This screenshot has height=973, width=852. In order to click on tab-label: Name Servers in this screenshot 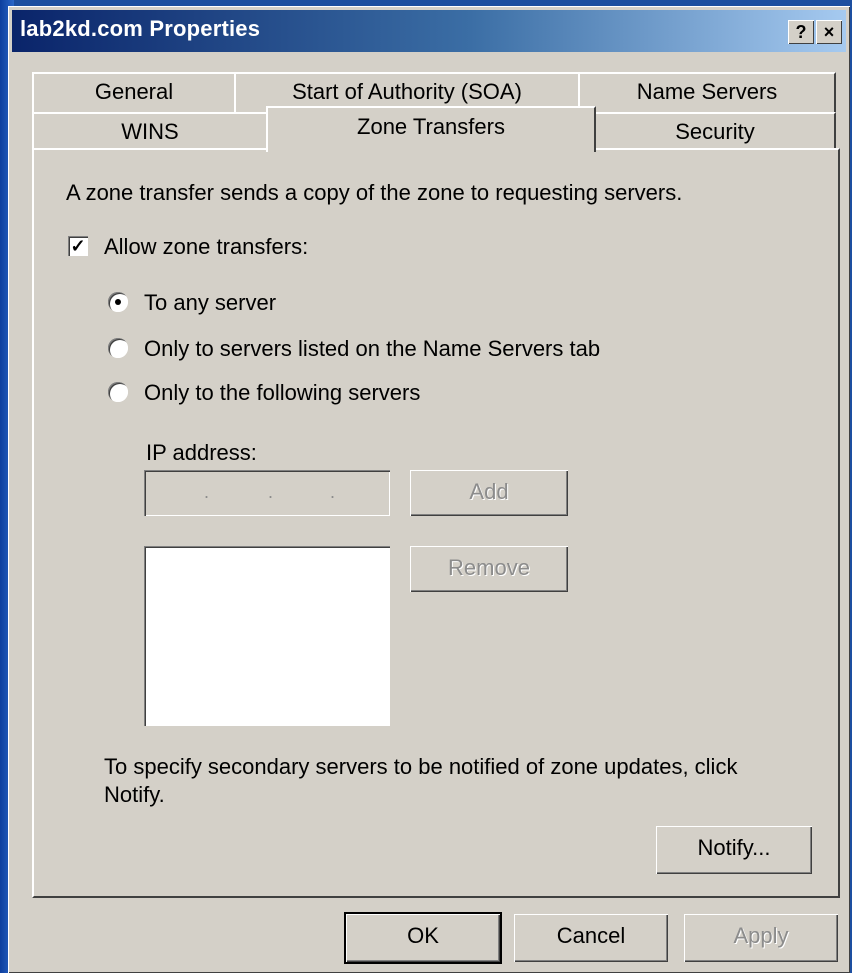, I will do `click(707, 91)`.